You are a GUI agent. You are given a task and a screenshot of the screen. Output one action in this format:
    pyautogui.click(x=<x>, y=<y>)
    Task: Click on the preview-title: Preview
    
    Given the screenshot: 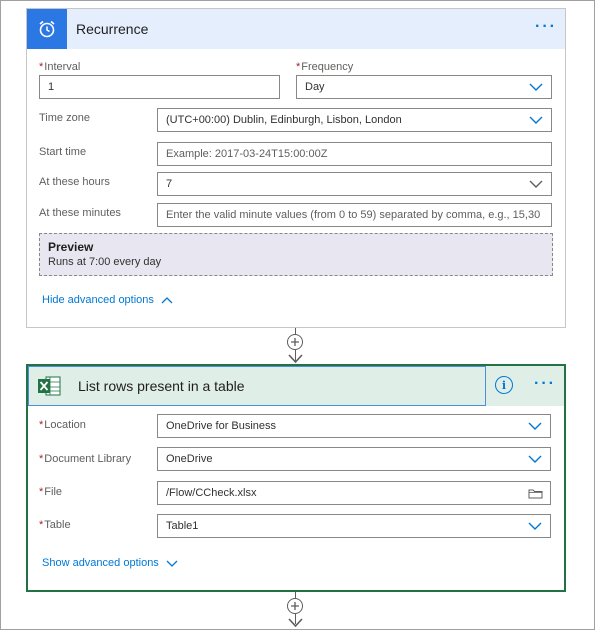 What is the action you would take?
    pyautogui.click(x=71, y=247)
    